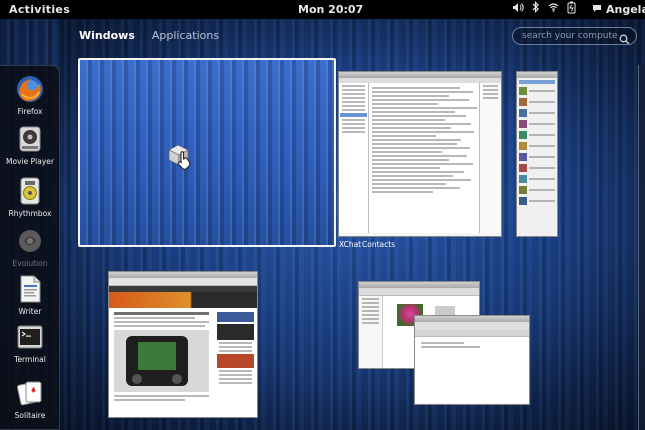  I want to click on dash-label: Movie Player, so click(30, 161).